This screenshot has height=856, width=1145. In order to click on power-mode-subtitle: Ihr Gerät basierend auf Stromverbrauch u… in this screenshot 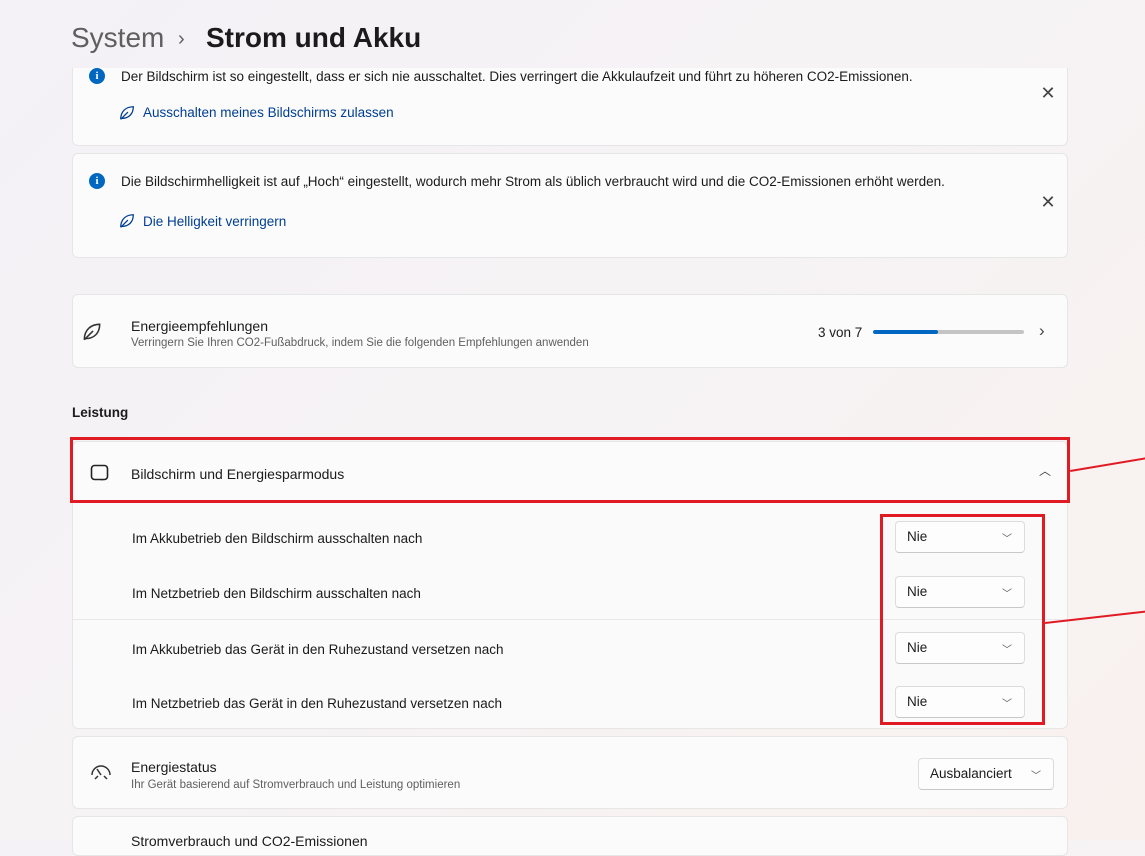, I will do `click(296, 785)`.